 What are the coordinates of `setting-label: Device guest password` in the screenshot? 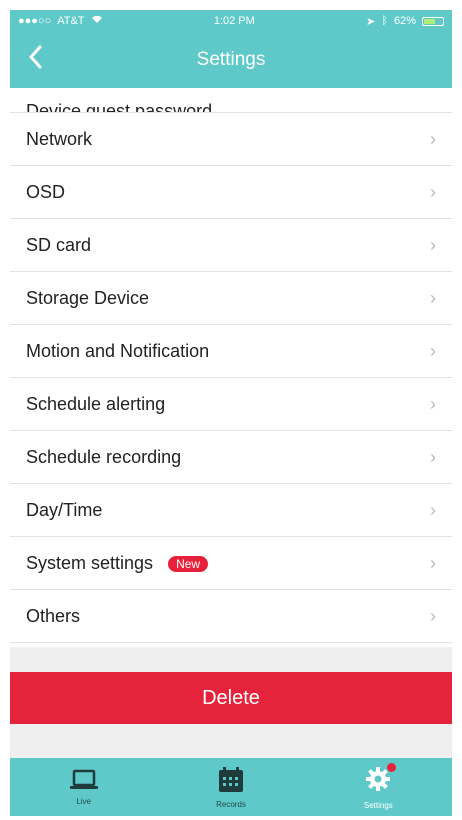 It's located at (119, 107).